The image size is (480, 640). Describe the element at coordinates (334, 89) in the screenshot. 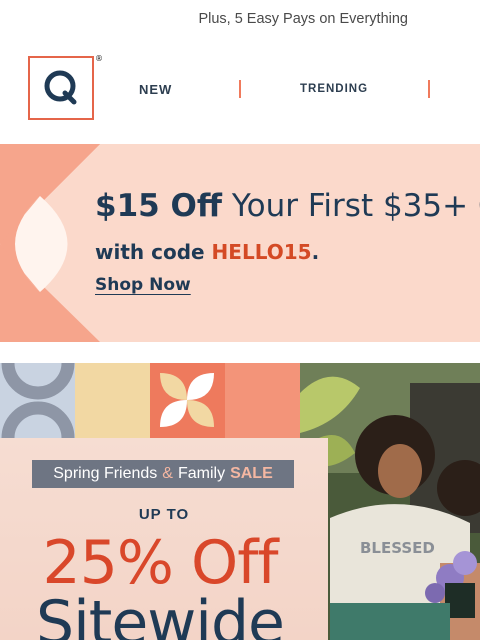

I see `nav-trending: TRENDING` at that location.